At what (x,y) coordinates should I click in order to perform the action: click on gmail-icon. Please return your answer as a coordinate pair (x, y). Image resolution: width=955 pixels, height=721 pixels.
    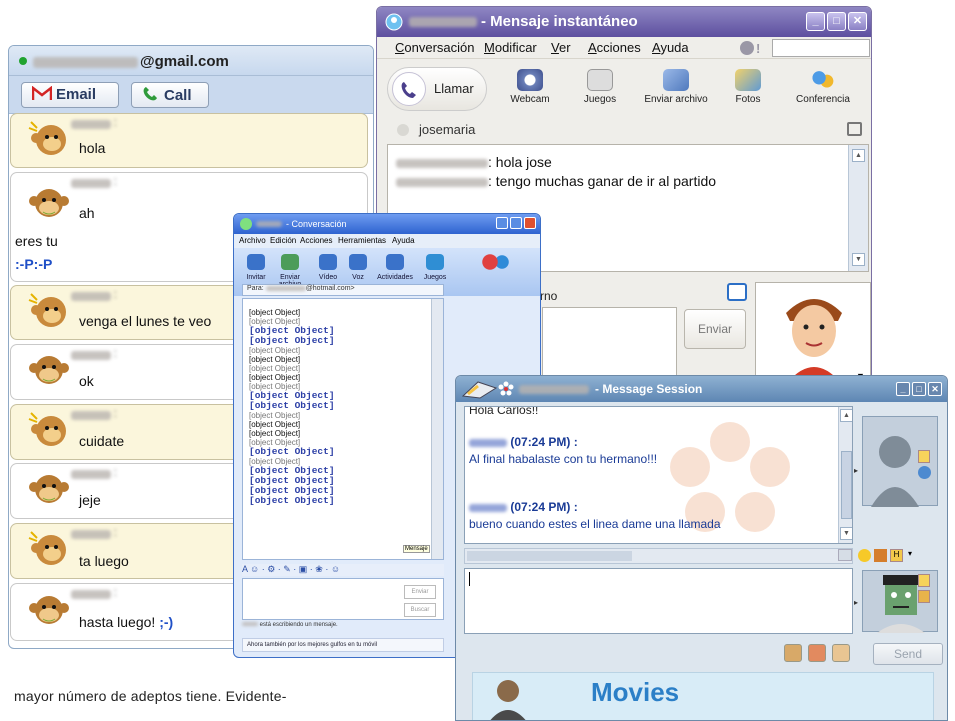
    Looking at the image, I should click on (42, 92).